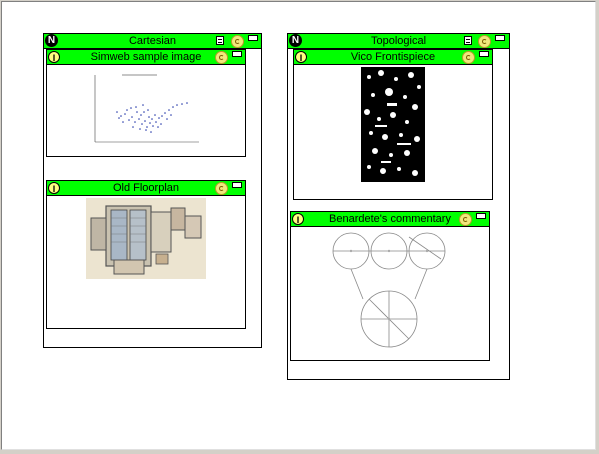 The height and width of the screenshot is (454, 599). Describe the element at coordinates (146, 188) in the screenshot. I see `floorplan-title-bar: I Old Floorplan` at that location.